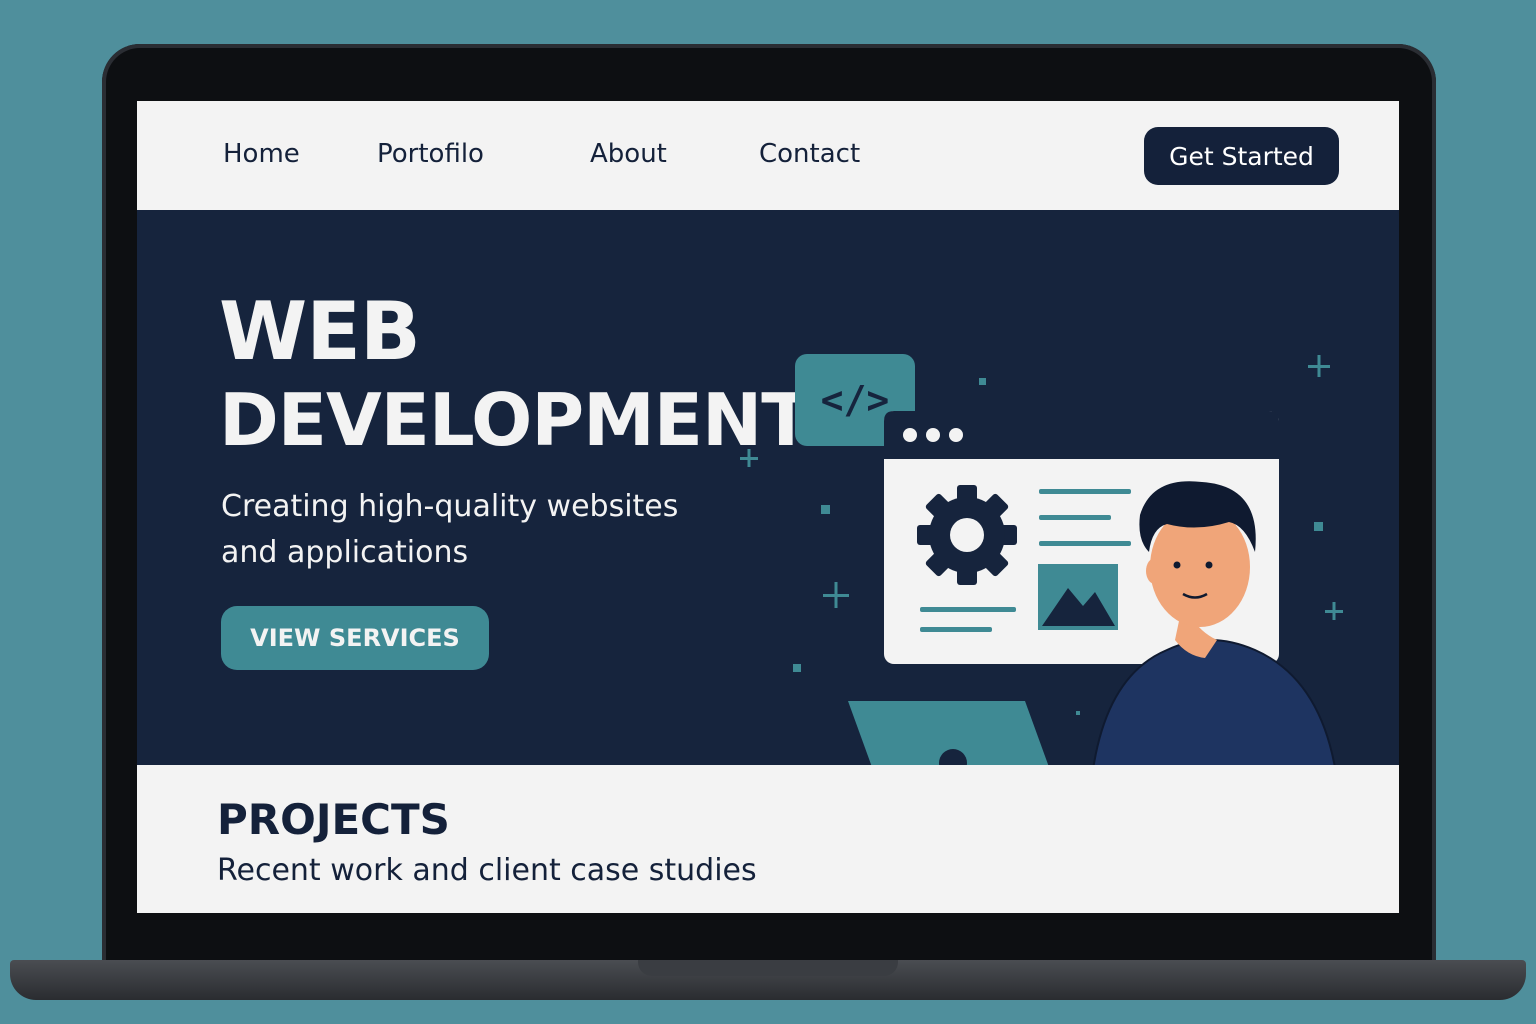 The width and height of the screenshot is (1536, 1024). Describe the element at coordinates (809, 154) in the screenshot. I see `nav-link-contact: Contact` at that location.